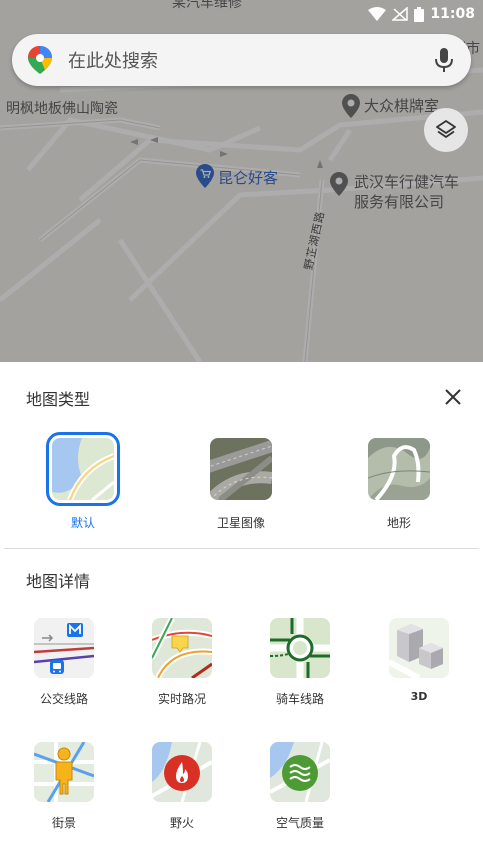 This screenshot has width=483, height=860. I want to click on signal-off-icon, so click(400, 14).